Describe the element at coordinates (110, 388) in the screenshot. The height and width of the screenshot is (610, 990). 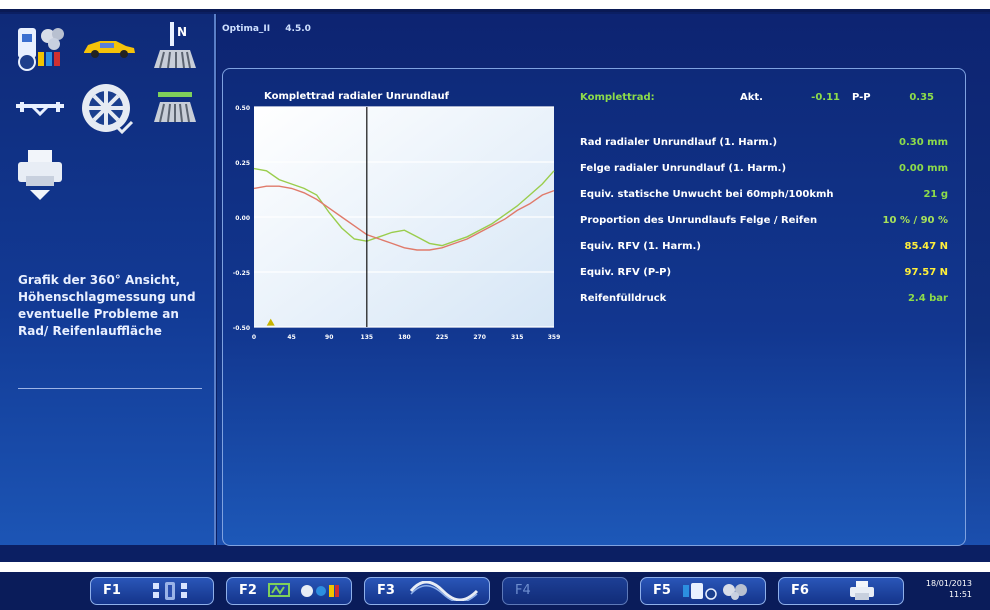
I see `left-divider` at that location.